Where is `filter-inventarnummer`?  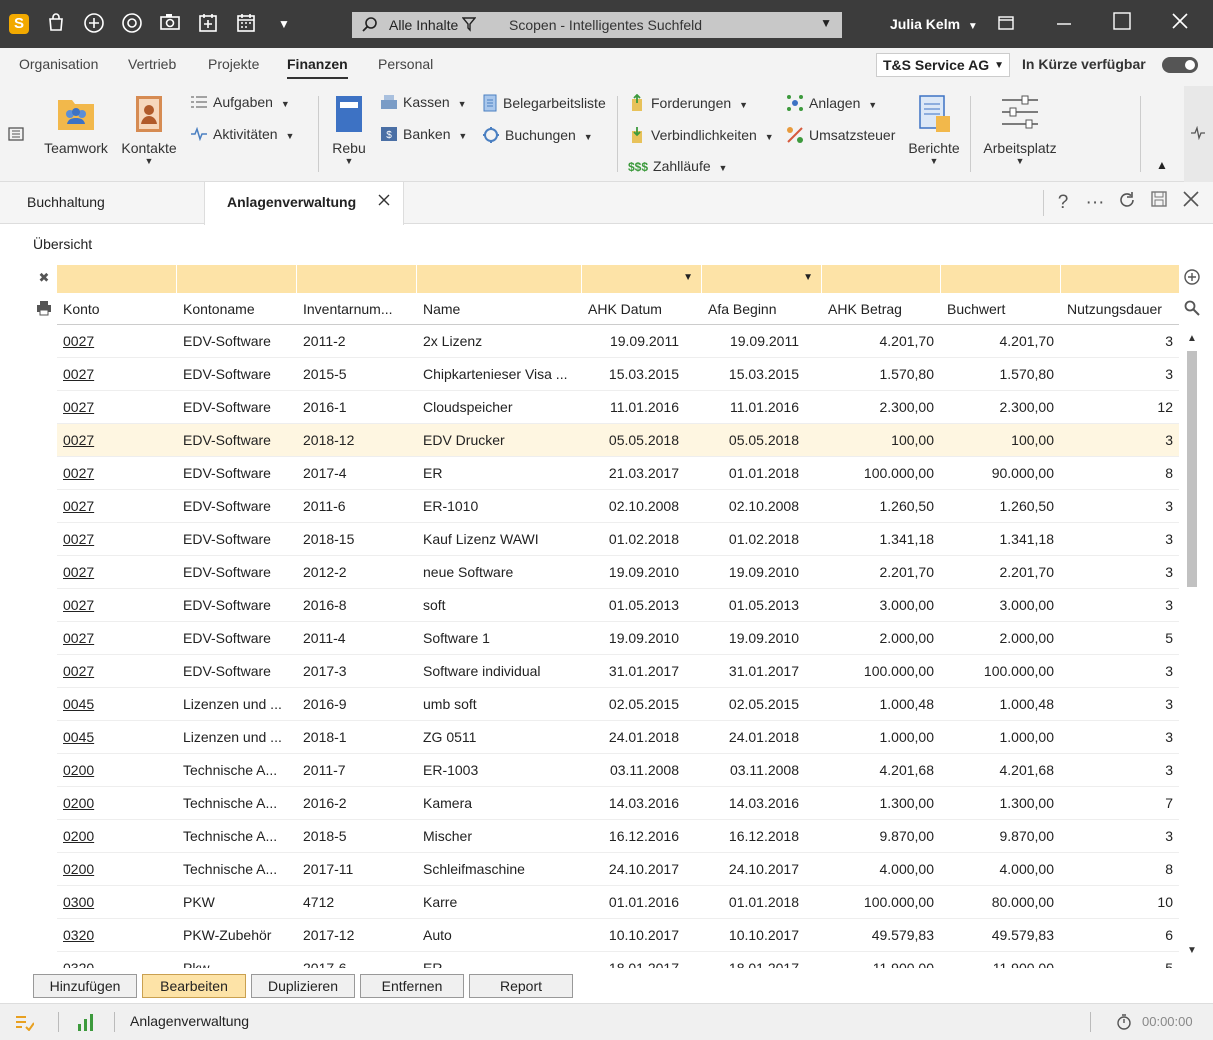 filter-inventarnummer is located at coordinates (357, 279).